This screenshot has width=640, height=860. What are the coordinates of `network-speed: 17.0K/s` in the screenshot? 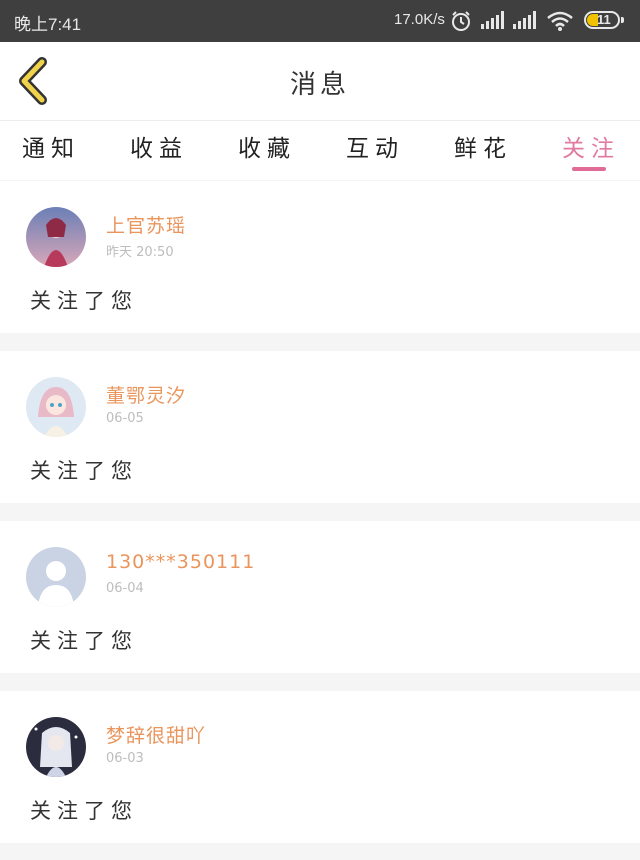 It's located at (419, 19).